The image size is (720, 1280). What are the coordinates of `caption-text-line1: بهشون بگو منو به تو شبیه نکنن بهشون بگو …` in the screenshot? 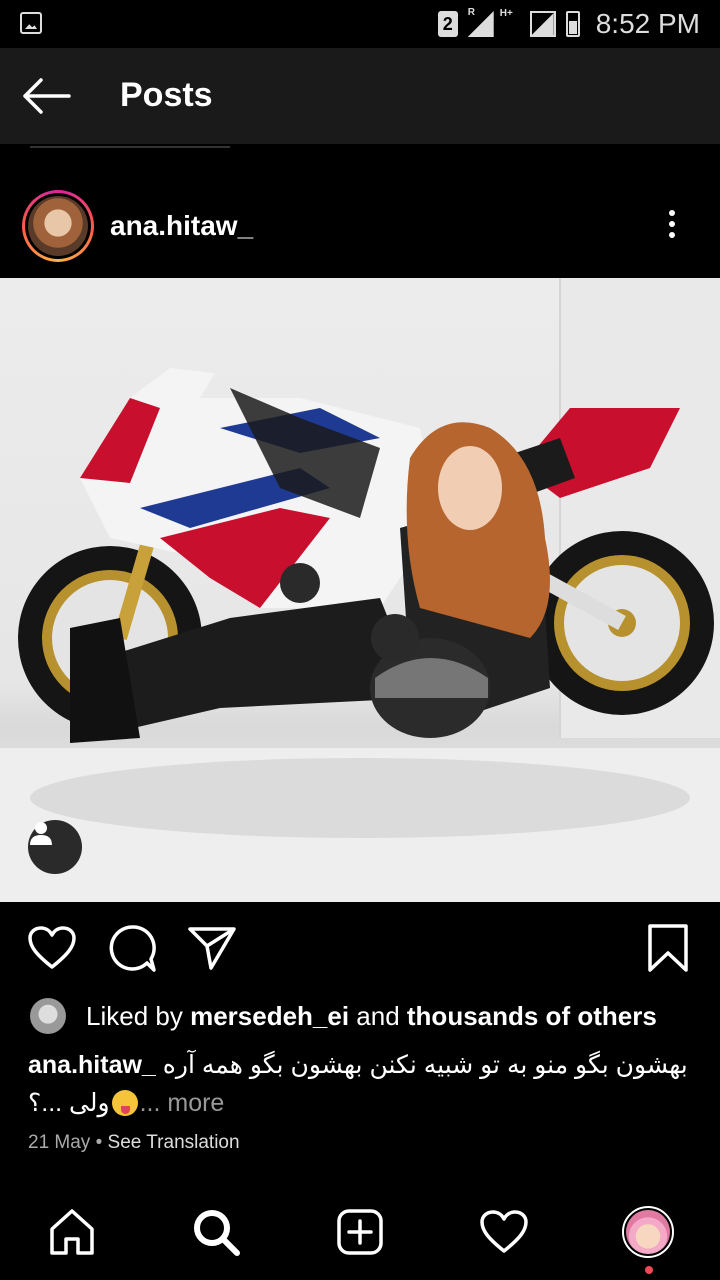 It's located at (425, 1065).